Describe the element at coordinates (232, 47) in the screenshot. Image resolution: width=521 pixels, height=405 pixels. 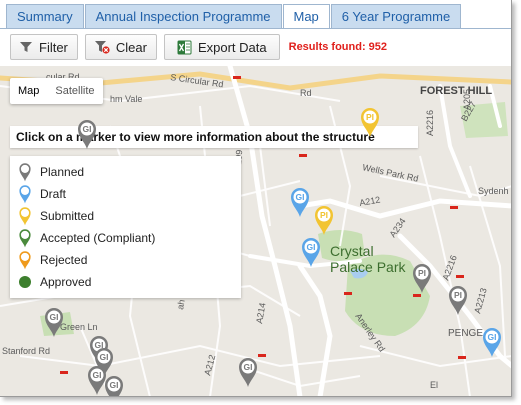
I see `export-data-button-label: Export Data` at that location.